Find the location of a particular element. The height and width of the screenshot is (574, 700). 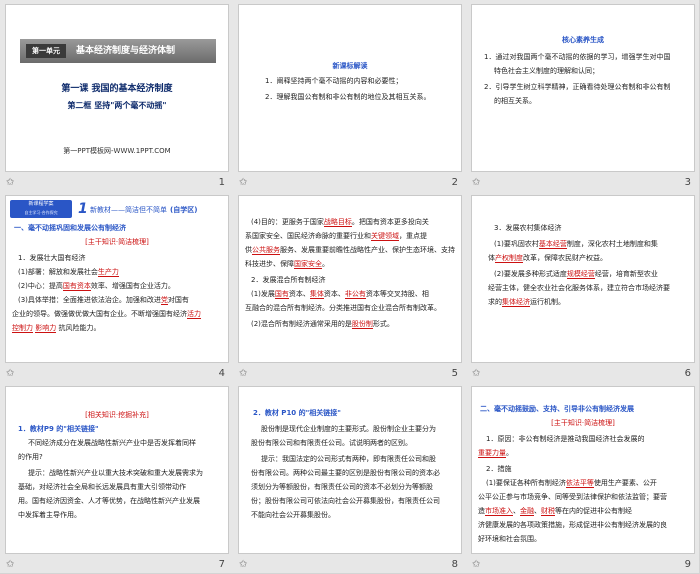

content-line: (1)要保证各种所有制经济依法平等使用生产要素、公开 is located at coordinates (571, 483).